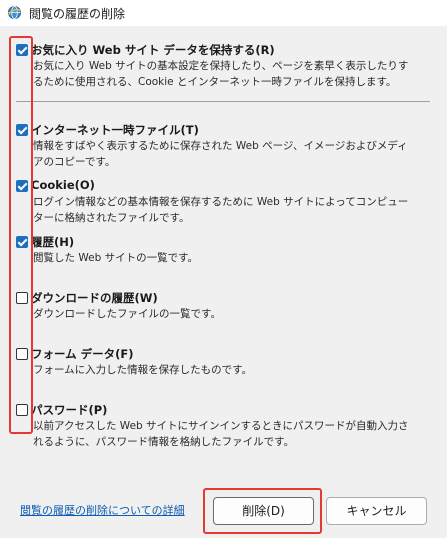  What do you see at coordinates (52, 242) in the screenshot?
I see `history-label: 履歴(H)` at bounding box center [52, 242].